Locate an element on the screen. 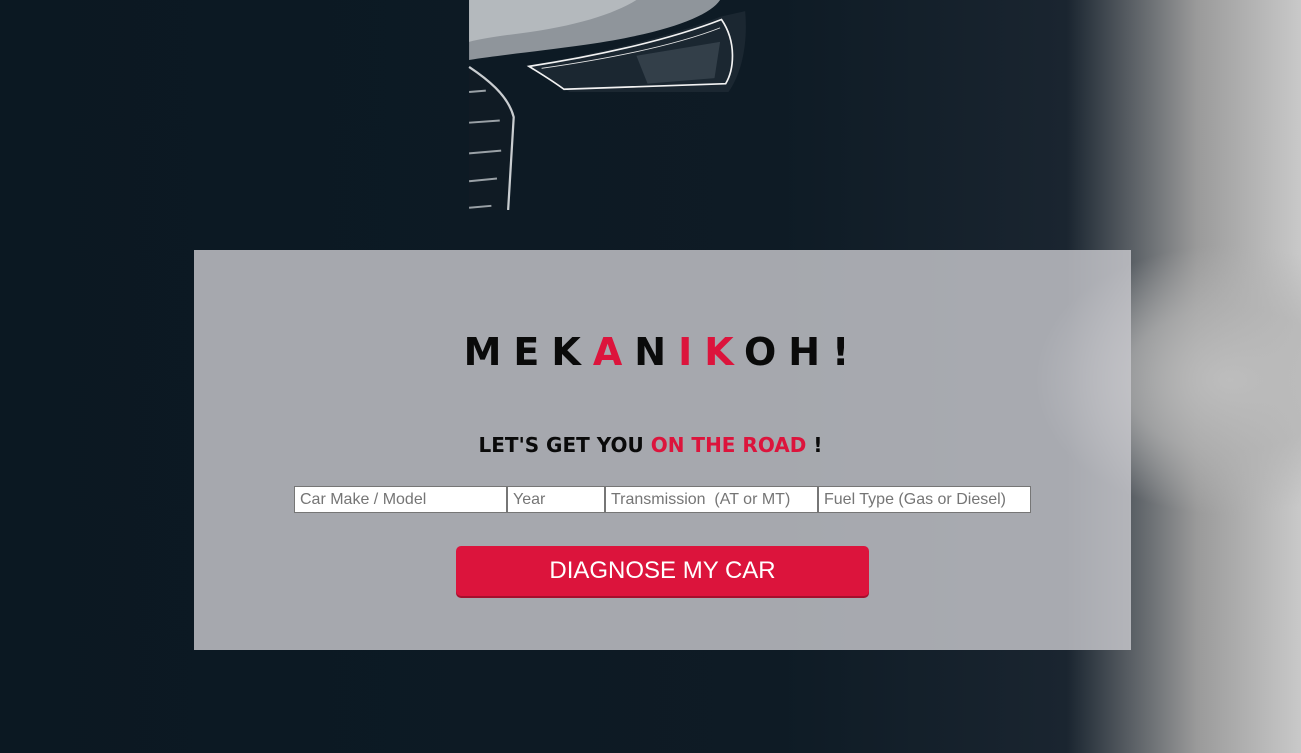 This screenshot has height=753, width=1301. tagline-lead: LET'S GET YOU is located at coordinates (564, 445).